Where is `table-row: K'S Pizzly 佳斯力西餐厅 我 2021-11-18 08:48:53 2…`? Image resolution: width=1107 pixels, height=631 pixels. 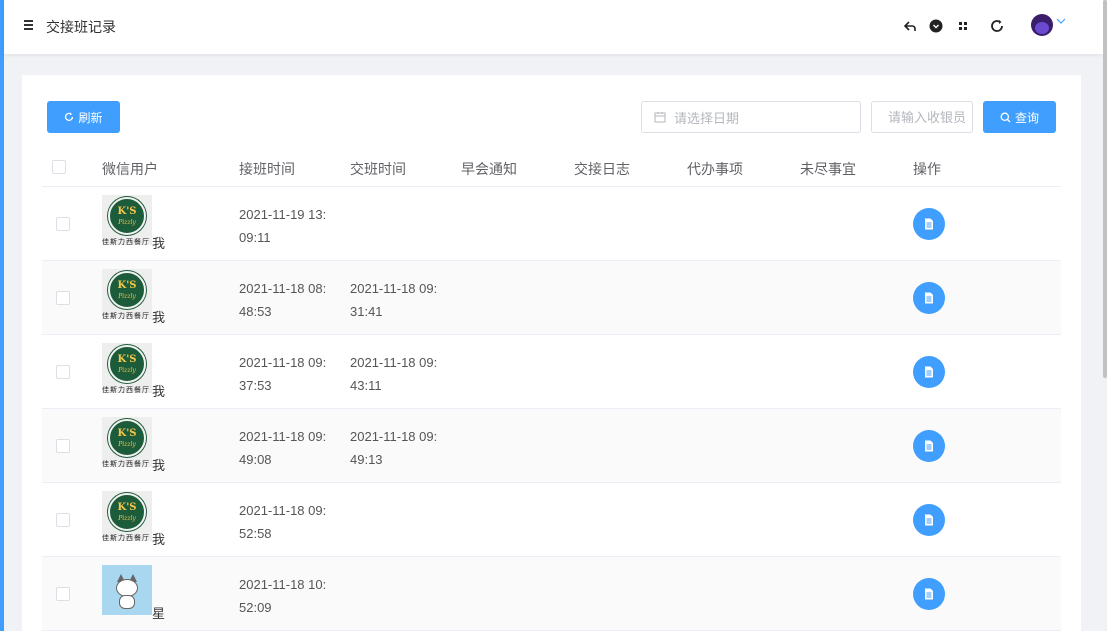 table-row: K'S Pizzly 佳斯力西餐厅 我 2021-11-18 08:48:53 2… is located at coordinates (551, 298).